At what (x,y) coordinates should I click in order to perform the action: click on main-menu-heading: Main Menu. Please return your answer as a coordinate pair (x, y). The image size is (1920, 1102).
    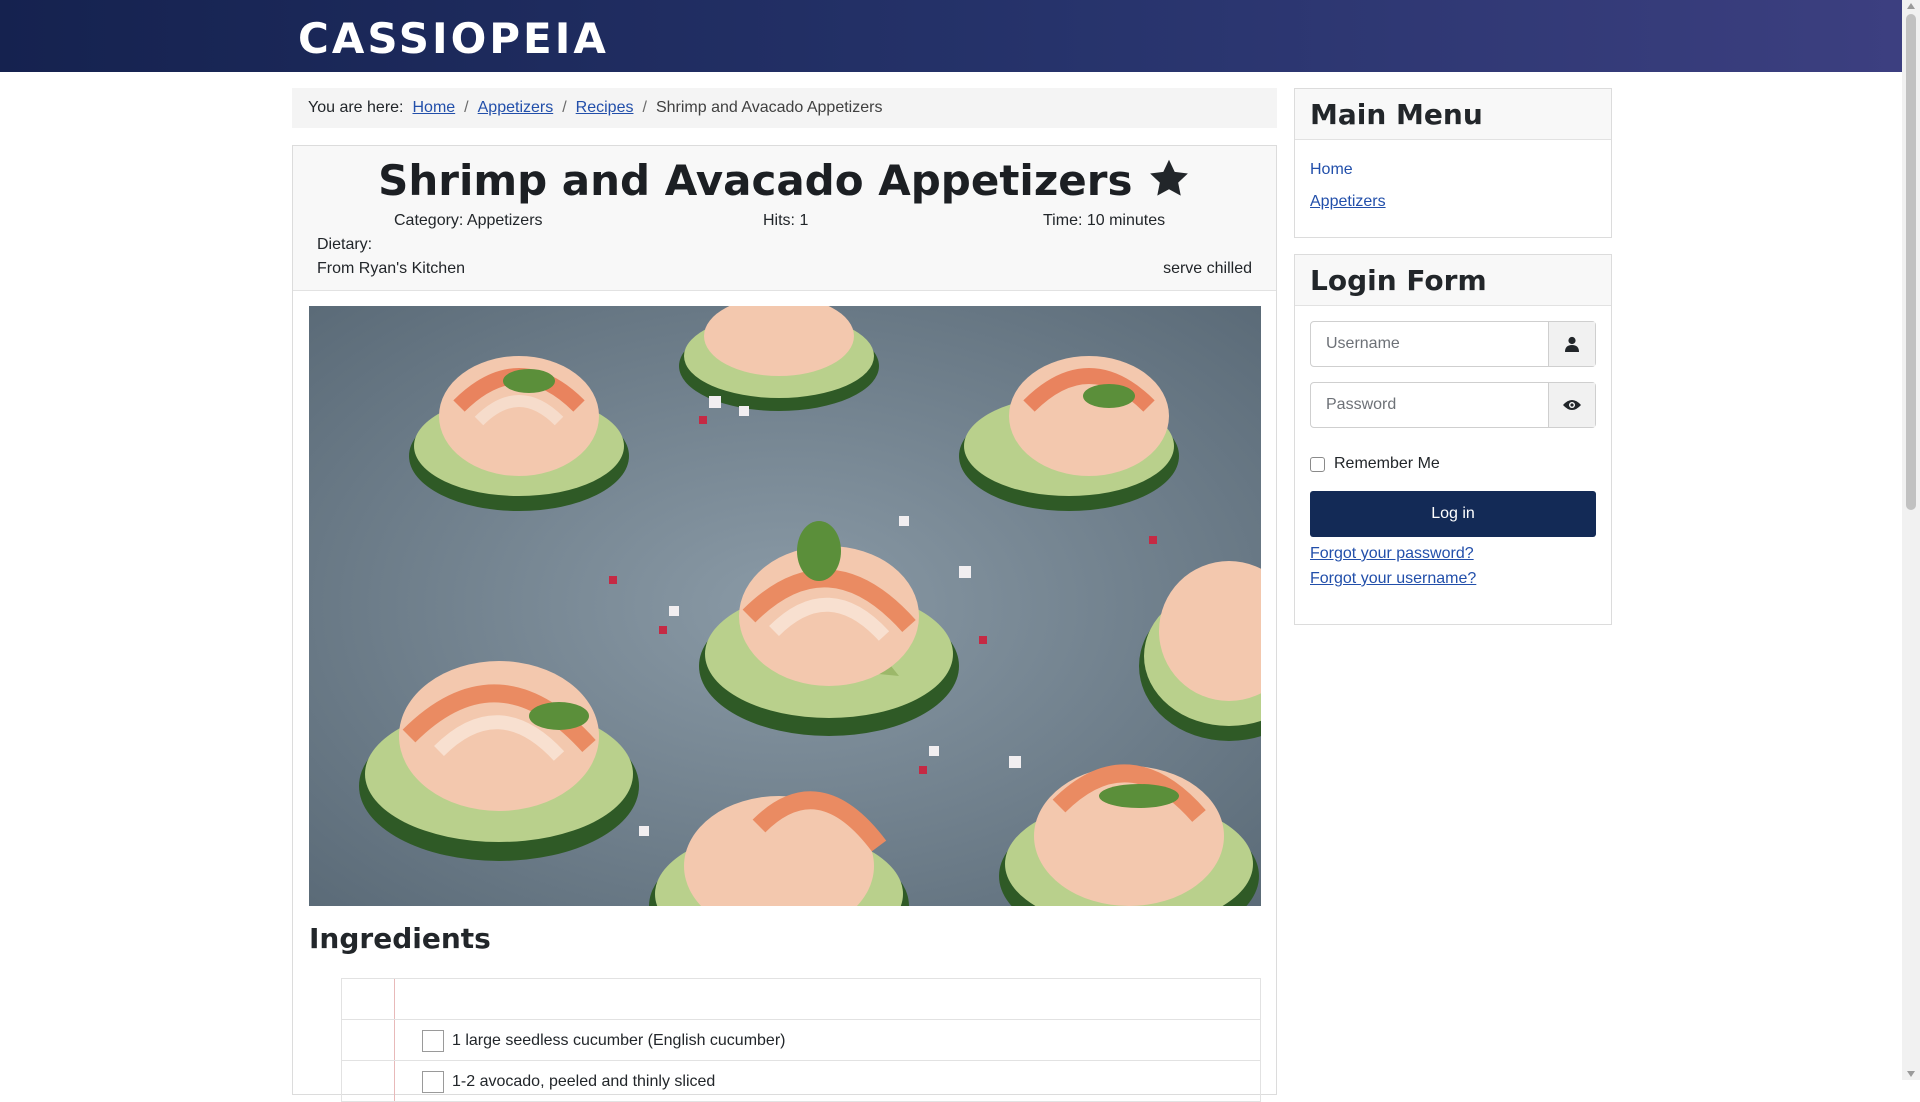
    Looking at the image, I should click on (1453, 114).